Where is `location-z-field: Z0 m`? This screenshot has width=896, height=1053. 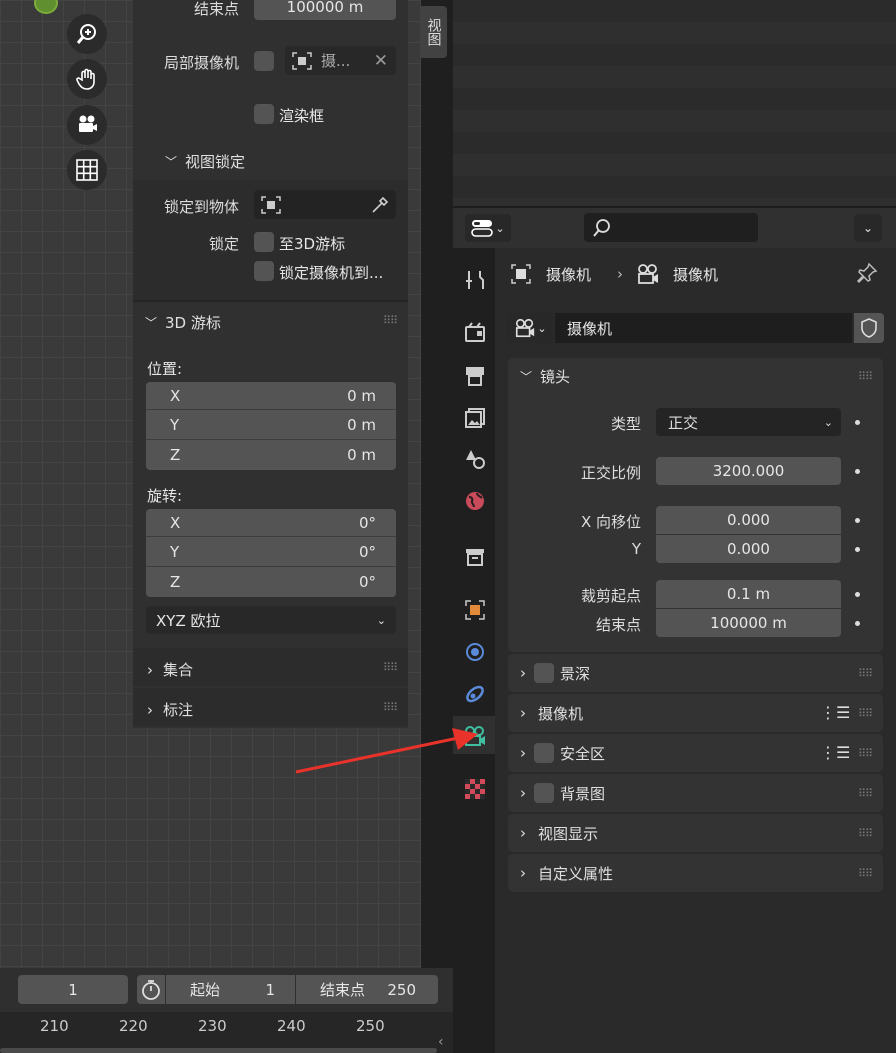 location-z-field: Z0 m is located at coordinates (271, 455).